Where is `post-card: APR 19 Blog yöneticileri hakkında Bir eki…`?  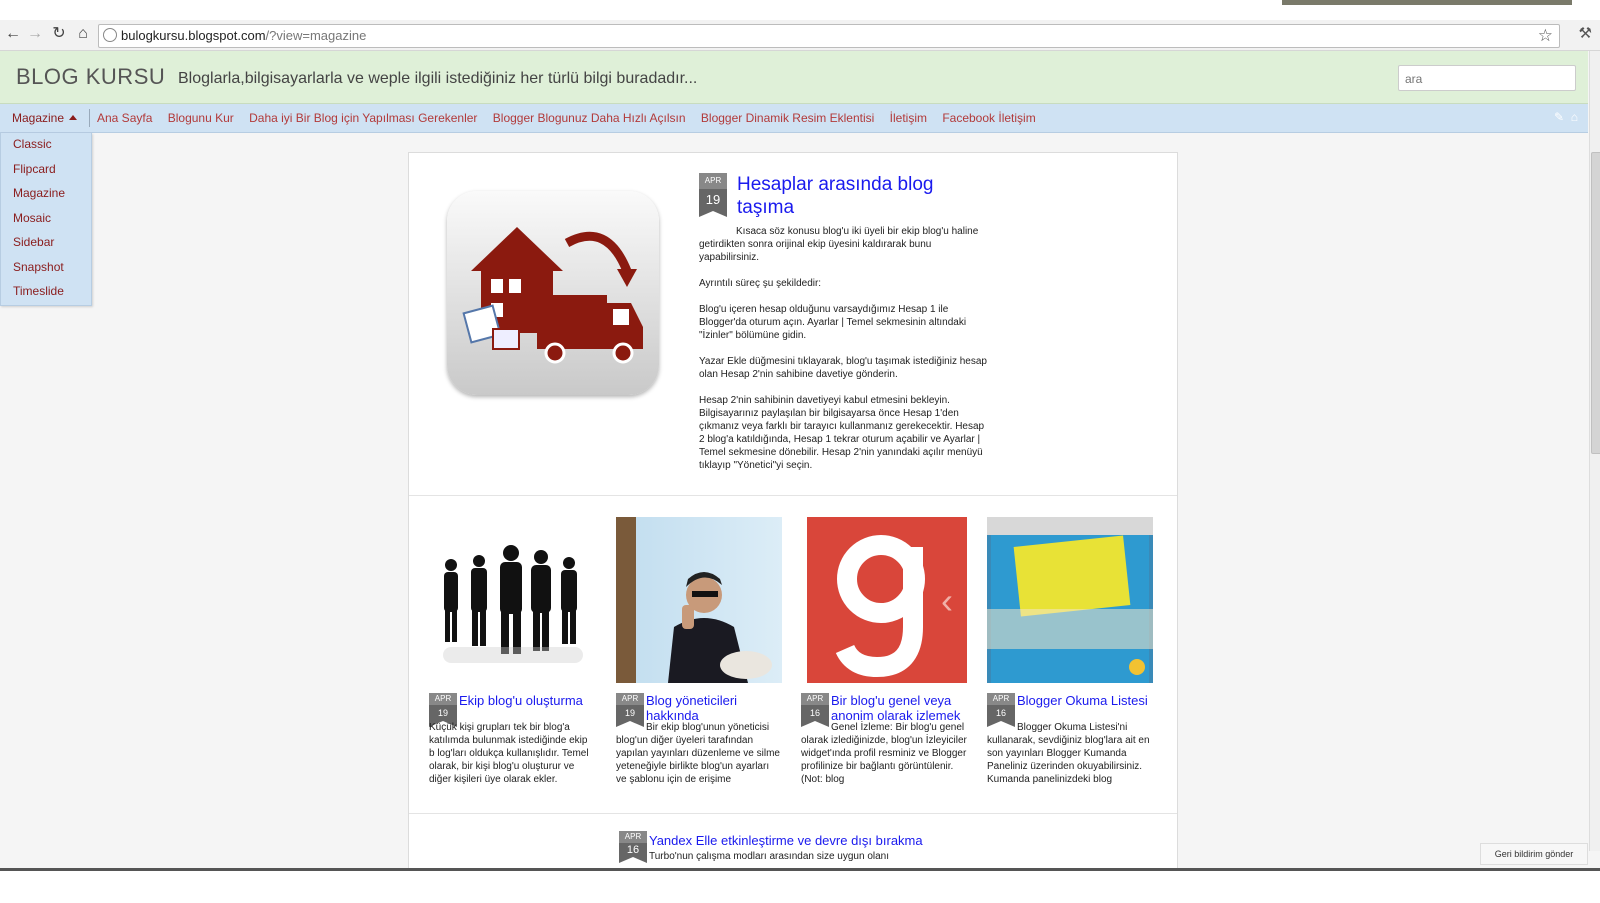 post-card: APR 19 Blog yöneticileri hakkında Bir eki… is located at coordinates (699, 662).